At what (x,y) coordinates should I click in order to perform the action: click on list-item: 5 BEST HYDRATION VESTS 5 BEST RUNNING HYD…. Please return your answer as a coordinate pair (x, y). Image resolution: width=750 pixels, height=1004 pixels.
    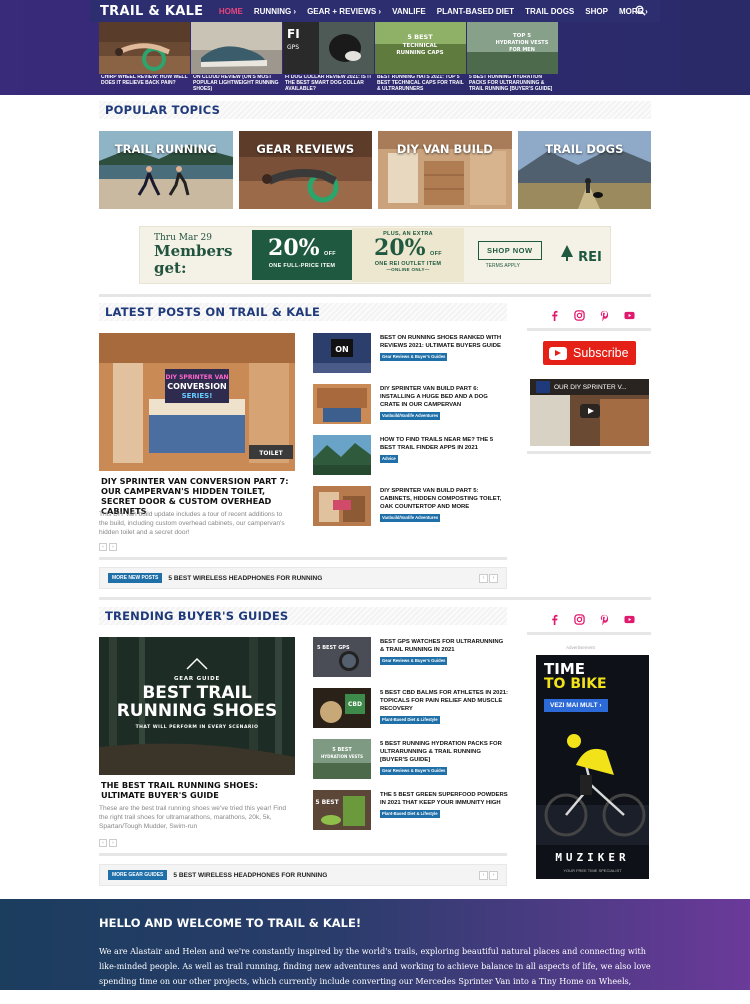
    Looking at the image, I should click on (410, 760).